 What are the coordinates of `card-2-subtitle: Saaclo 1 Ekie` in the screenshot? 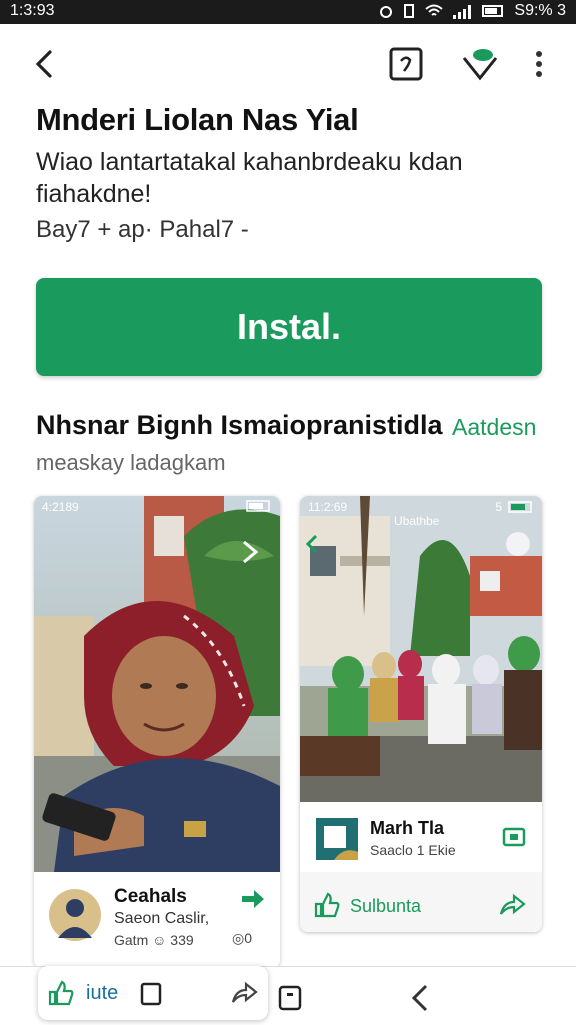 It's located at (413, 850).